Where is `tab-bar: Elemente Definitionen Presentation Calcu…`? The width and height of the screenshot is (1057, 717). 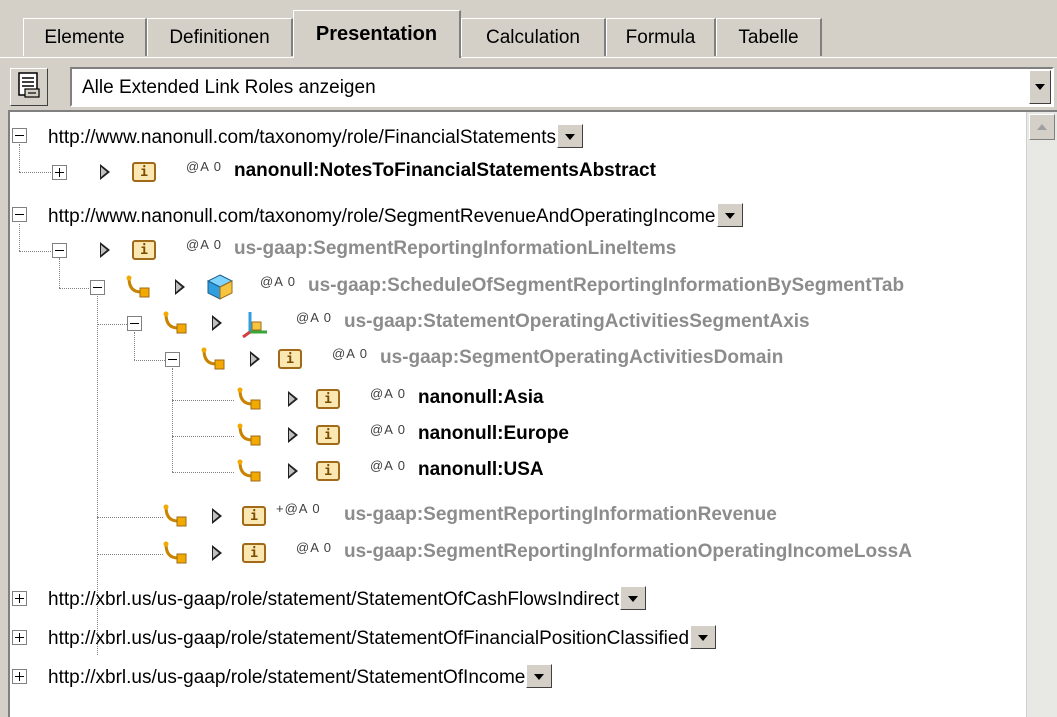
tab-bar: Elemente Definitionen Presentation Calcu… is located at coordinates (528, 29).